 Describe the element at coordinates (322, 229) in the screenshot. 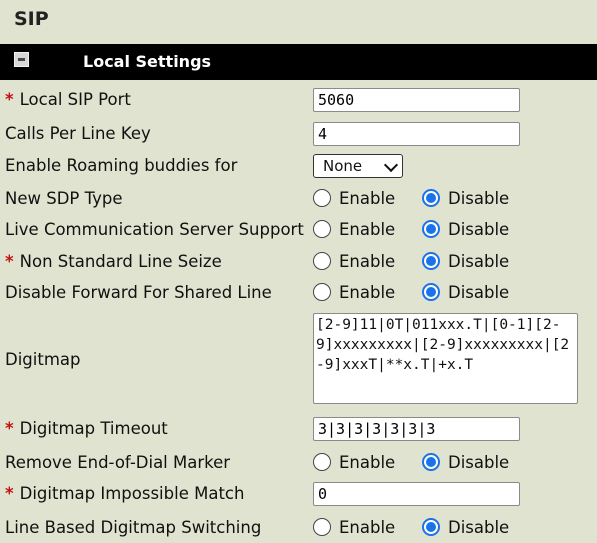

I see `live-comm-server-enable-radio` at that location.